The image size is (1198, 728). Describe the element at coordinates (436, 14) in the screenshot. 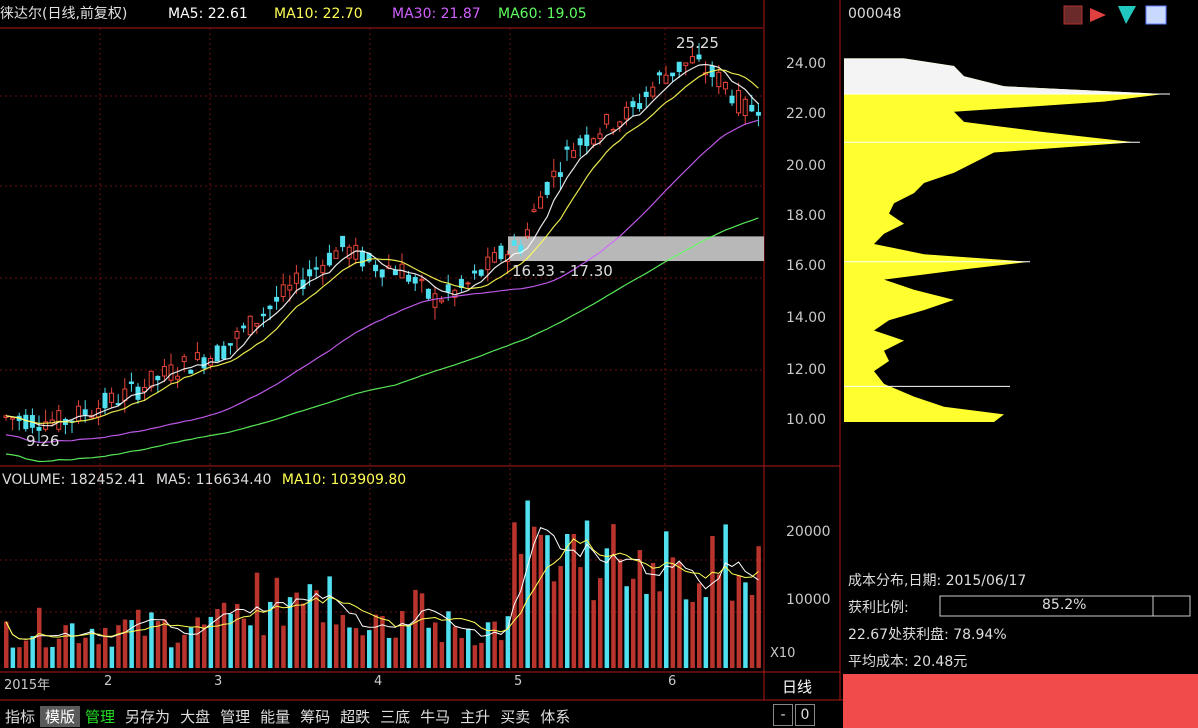

I see `ma30-label: MA30: 21.87` at that location.